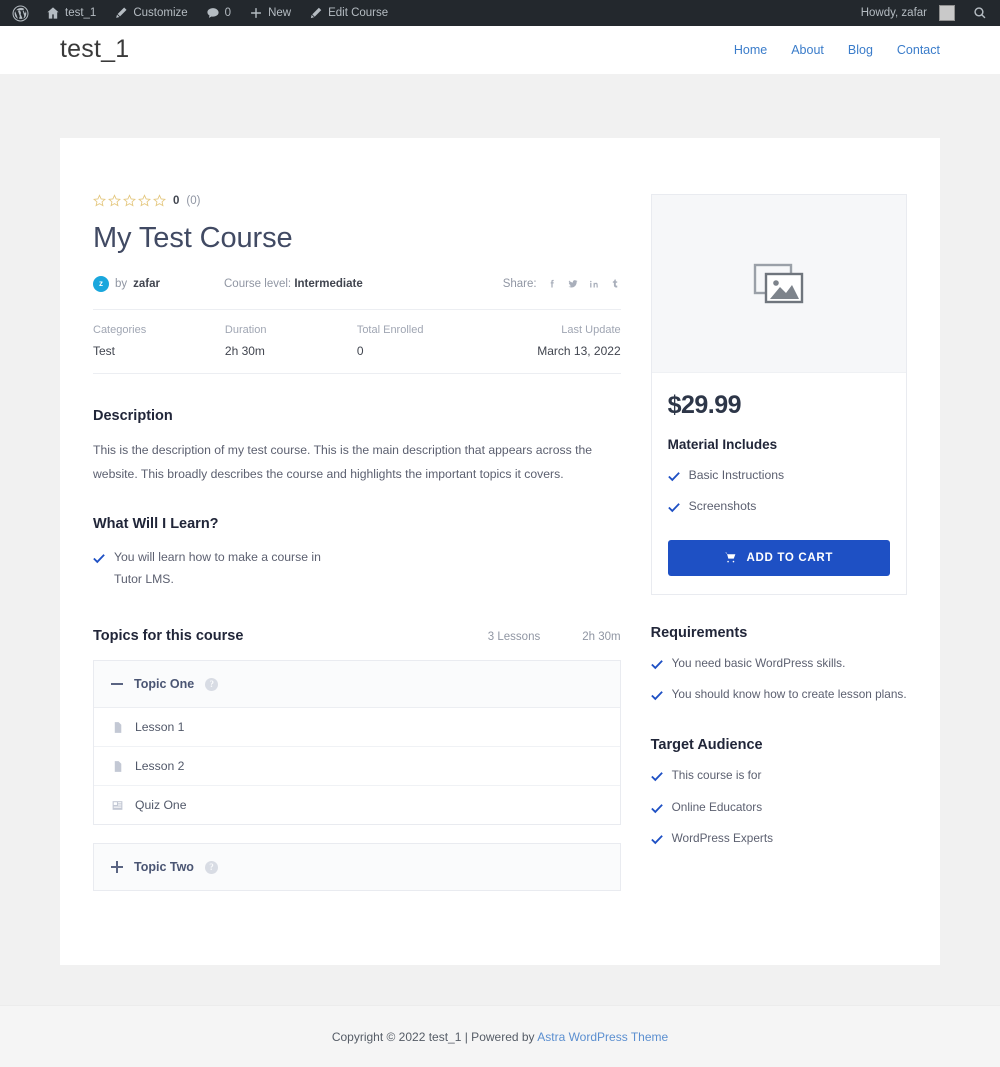  Describe the element at coordinates (160, 13) in the screenshot. I see `admin-bar-customize-label: Customize` at that location.